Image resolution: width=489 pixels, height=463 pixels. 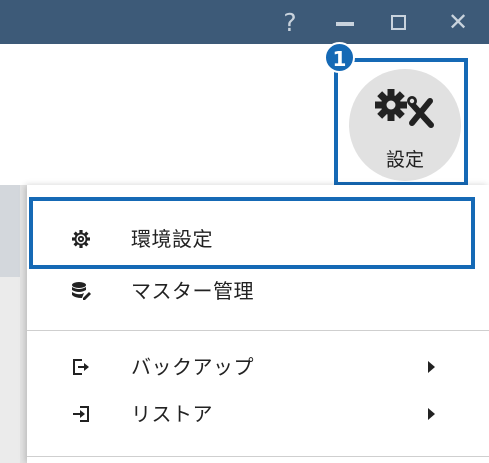 What do you see at coordinates (339, 57) in the screenshot?
I see `step-badge: 1` at bounding box center [339, 57].